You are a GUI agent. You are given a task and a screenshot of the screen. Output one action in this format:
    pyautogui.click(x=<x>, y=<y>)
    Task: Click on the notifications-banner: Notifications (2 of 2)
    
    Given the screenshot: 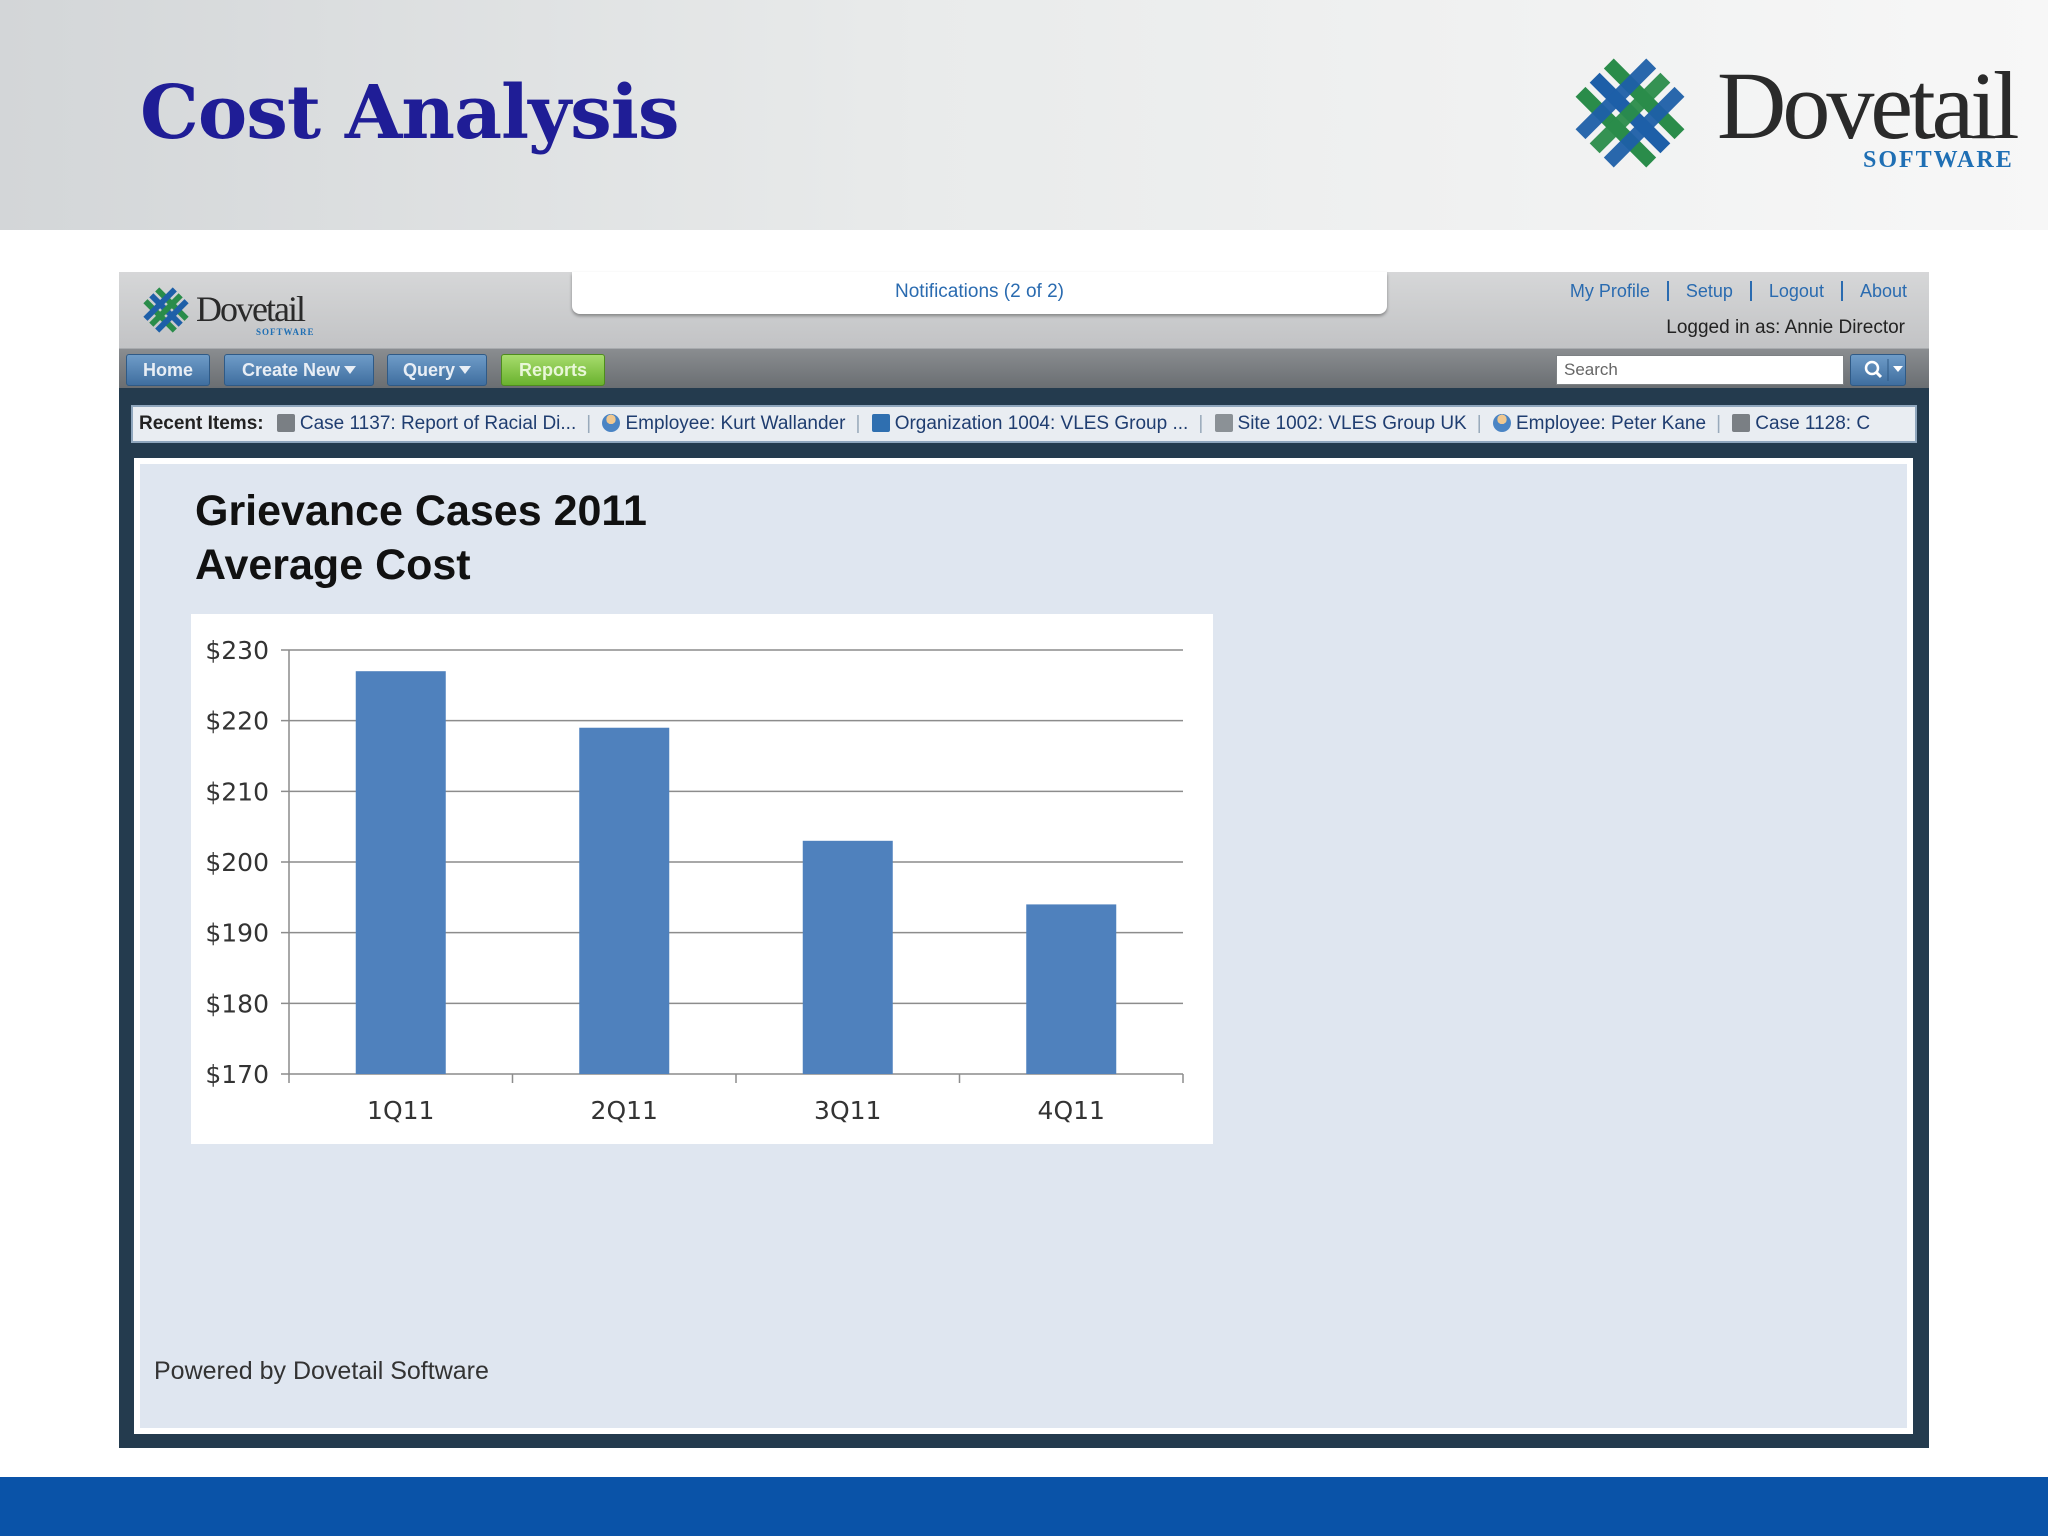 What is the action you would take?
    pyautogui.click(x=979, y=293)
    